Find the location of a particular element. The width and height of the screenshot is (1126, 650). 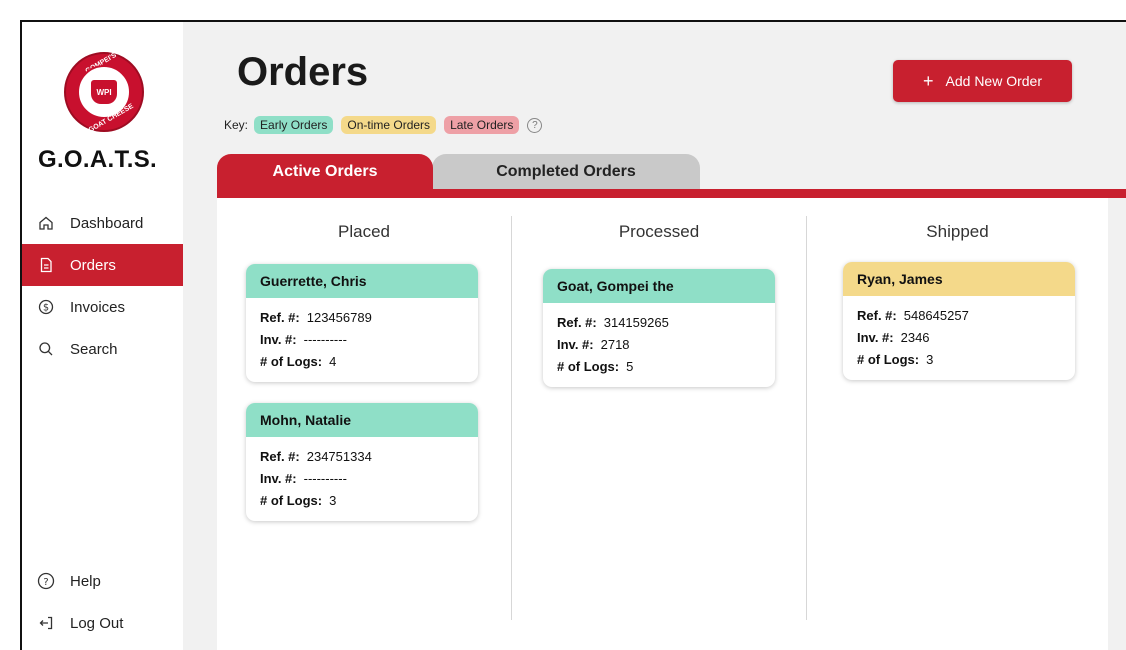

sidebar-item-search: Search is located at coordinates (102, 349).